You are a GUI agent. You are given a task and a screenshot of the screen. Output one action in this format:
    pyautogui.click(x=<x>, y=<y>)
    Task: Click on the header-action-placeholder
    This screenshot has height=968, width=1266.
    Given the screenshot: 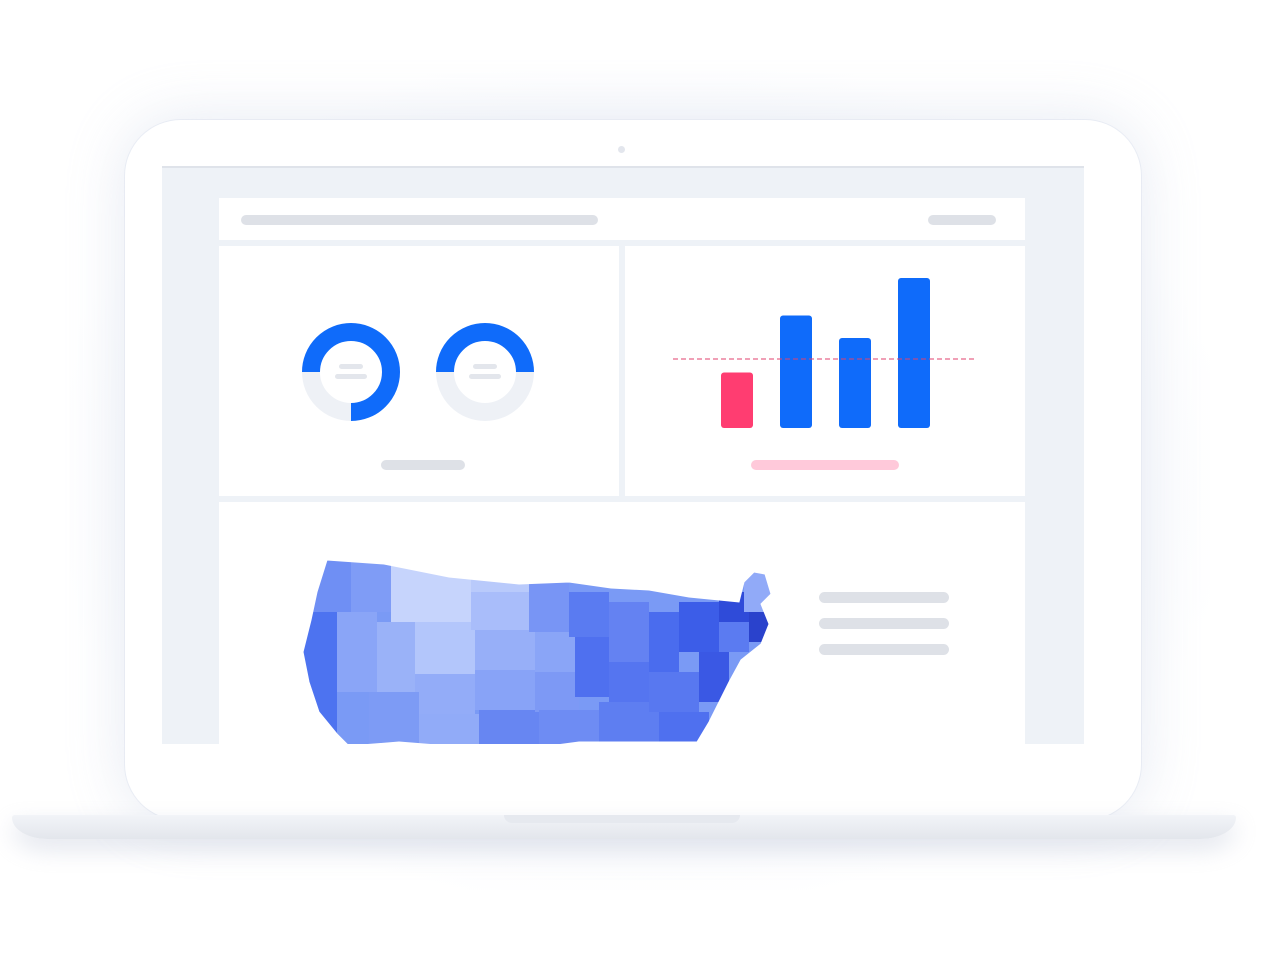 What is the action you would take?
    pyautogui.click(x=962, y=220)
    